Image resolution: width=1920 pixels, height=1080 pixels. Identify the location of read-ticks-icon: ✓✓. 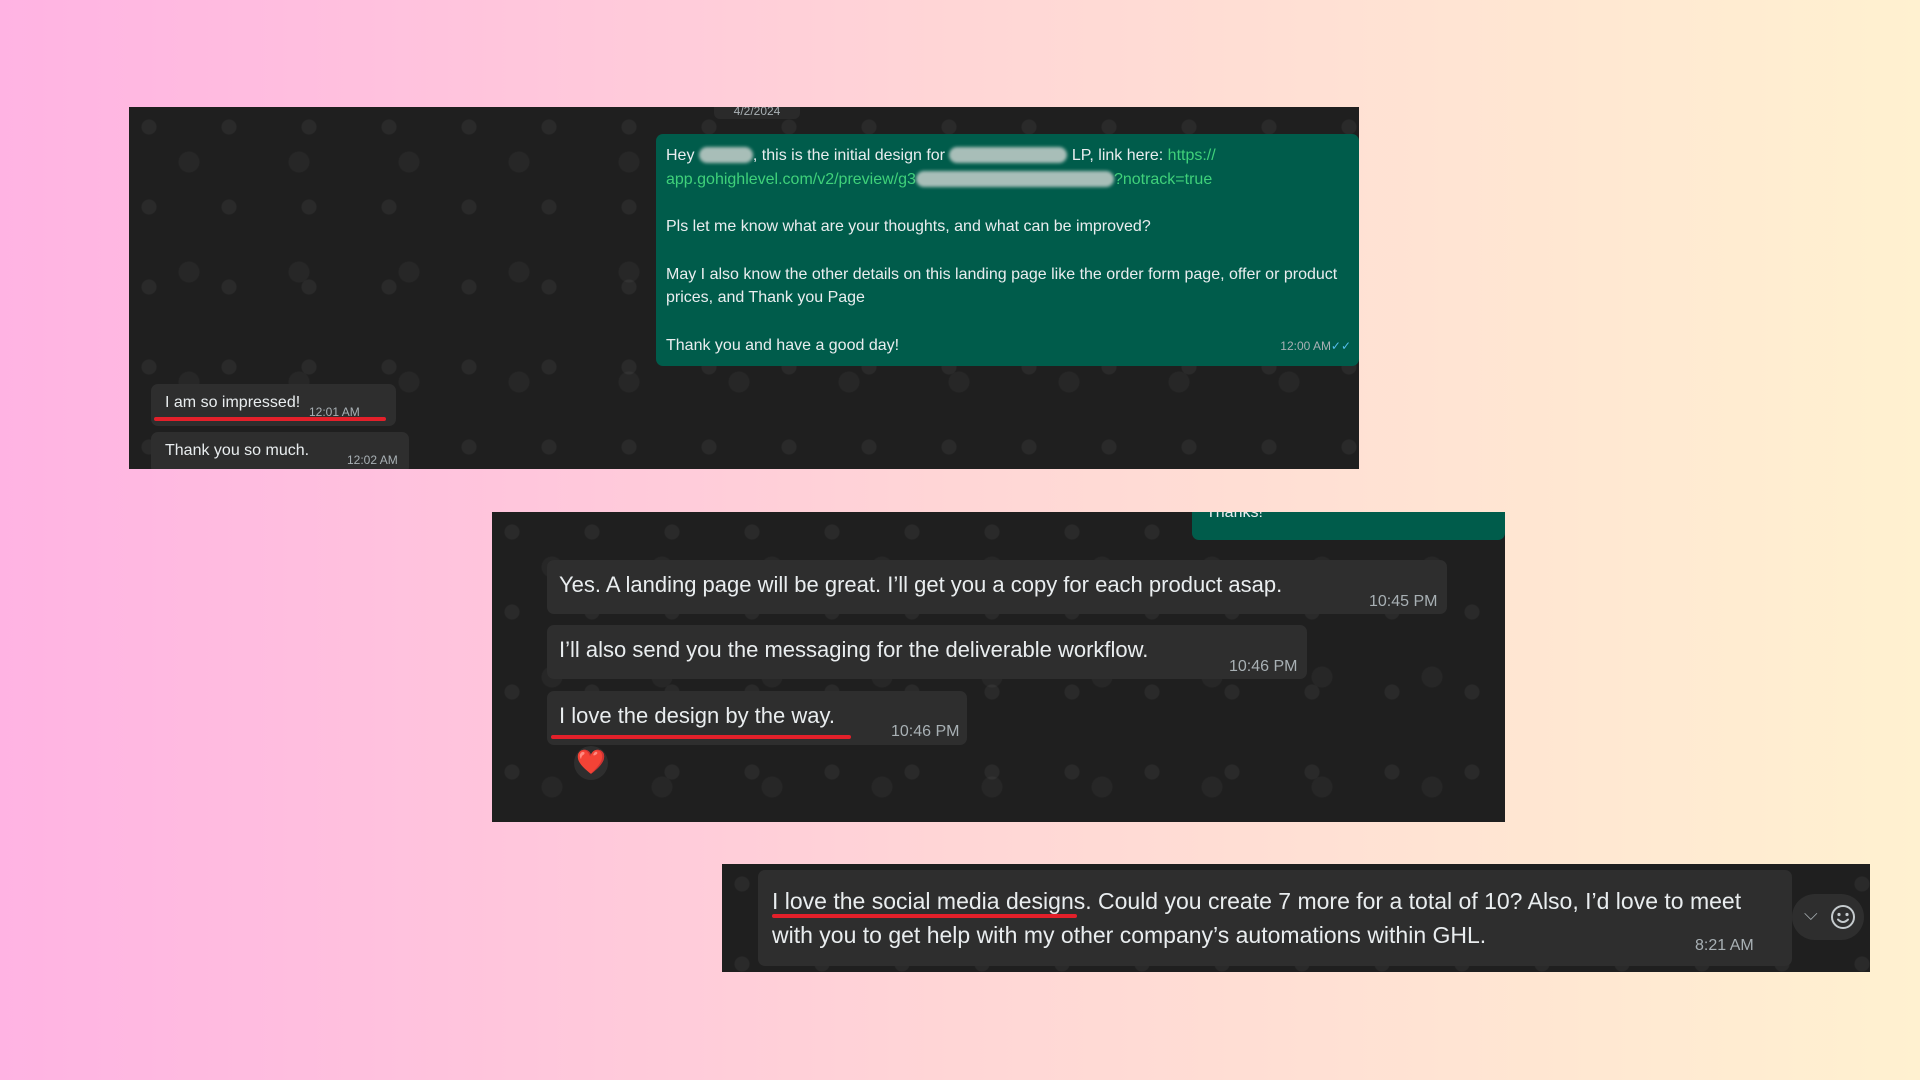
(1340, 345).